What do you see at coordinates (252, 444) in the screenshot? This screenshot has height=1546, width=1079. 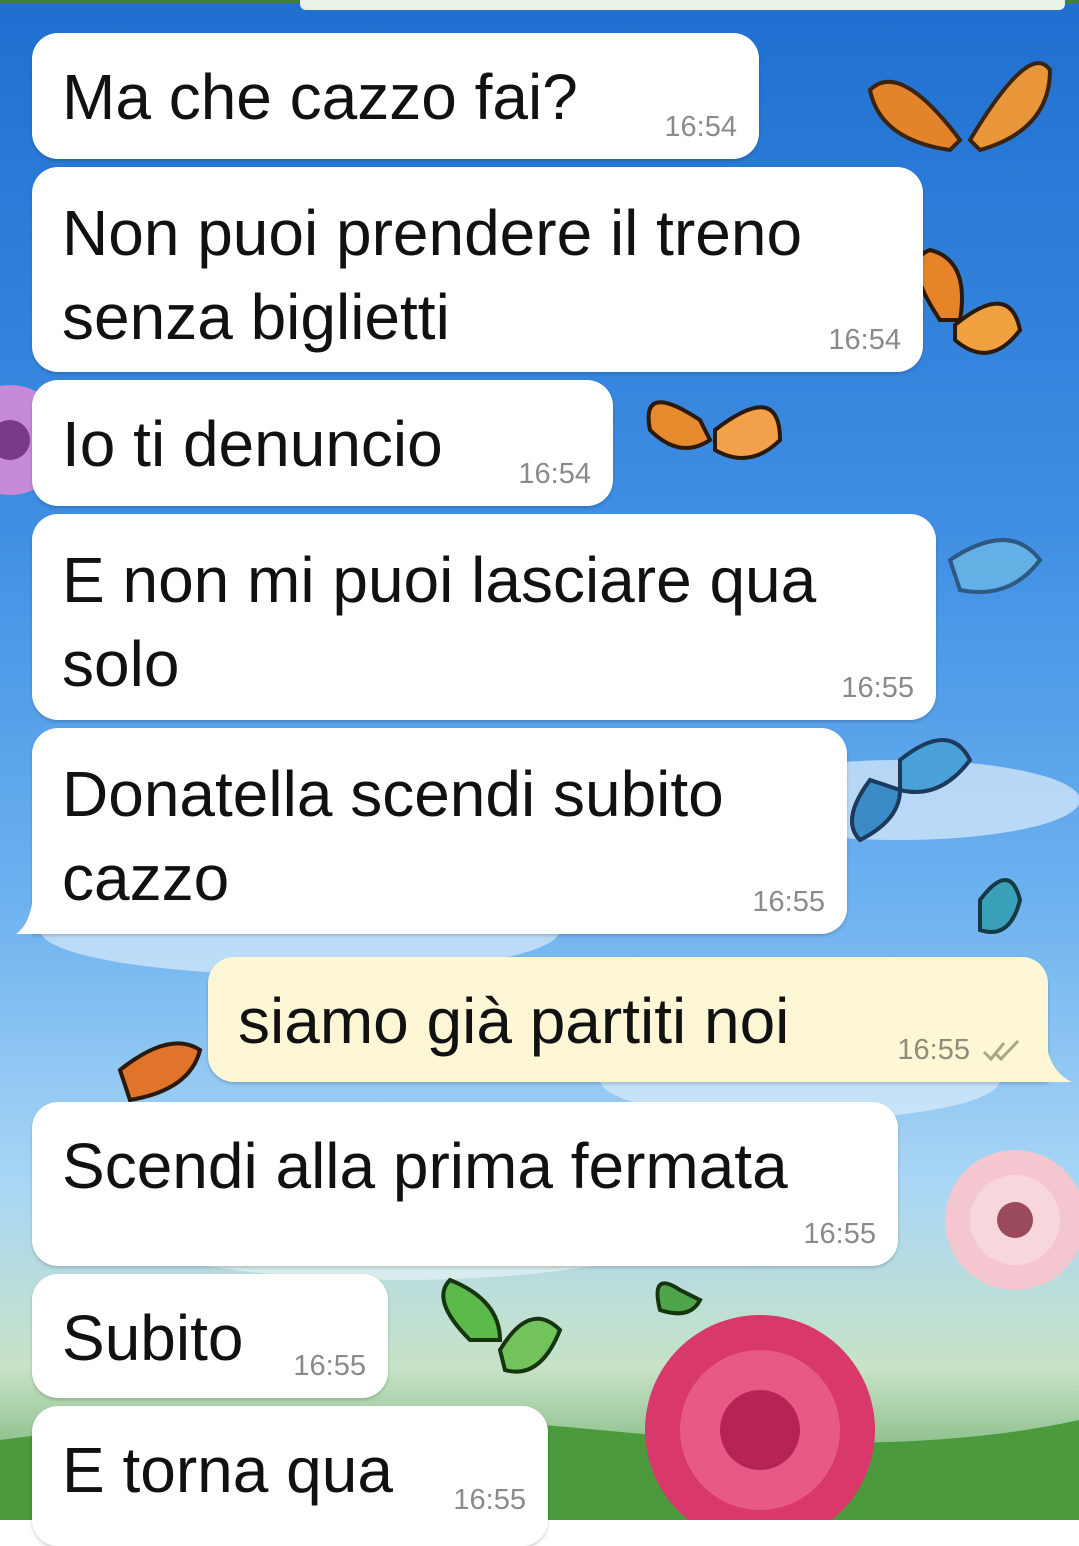 I see `message-text: Io ti denuncio` at bounding box center [252, 444].